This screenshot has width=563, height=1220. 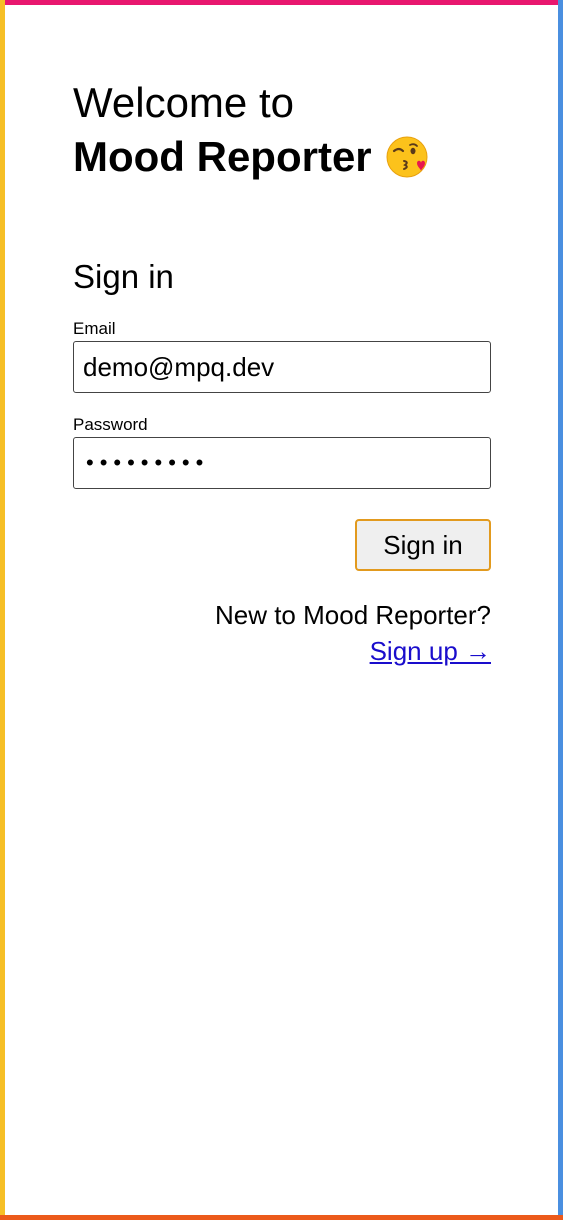 I want to click on app-title: Mood Reporter, so click(x=282, y=157).